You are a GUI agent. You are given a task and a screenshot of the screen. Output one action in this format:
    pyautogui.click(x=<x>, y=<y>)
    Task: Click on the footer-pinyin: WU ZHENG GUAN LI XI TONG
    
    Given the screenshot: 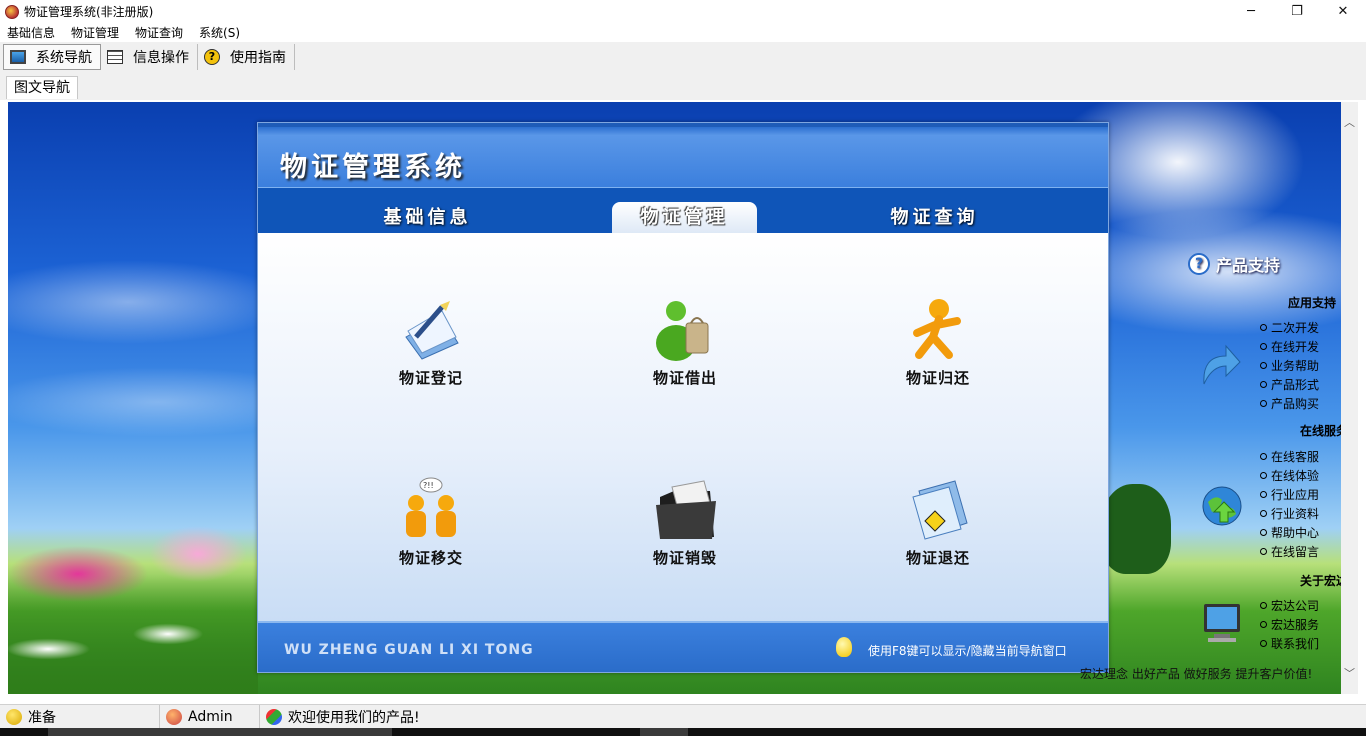 What is the action you would take?
    pyautogui.click(x=409, y=650)
    